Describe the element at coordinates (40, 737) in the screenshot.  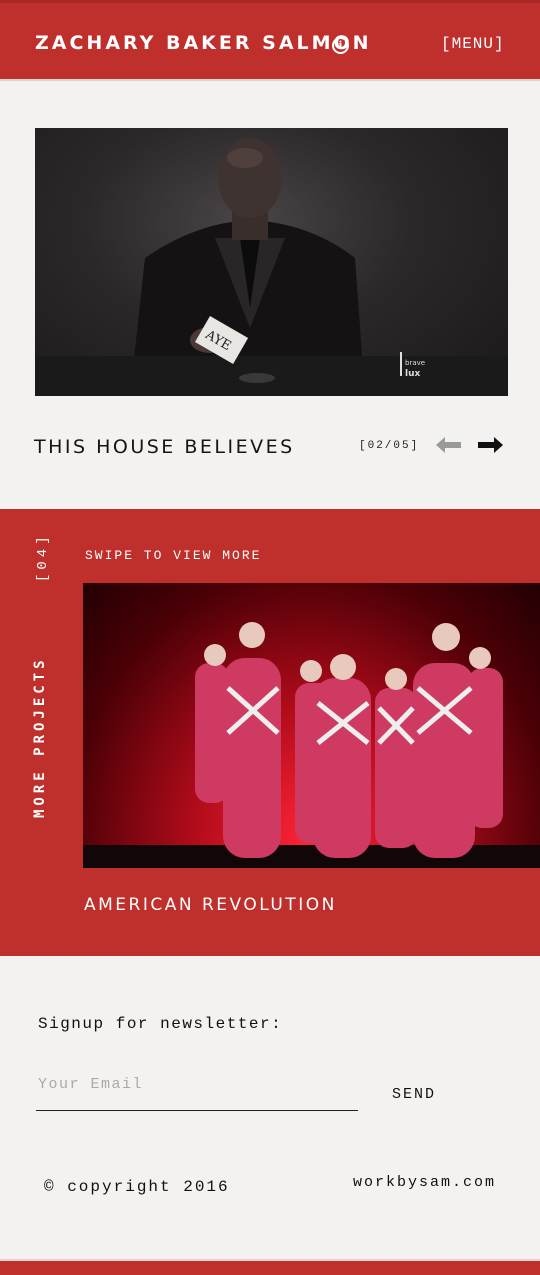
I see `more-projects-label: MORE PROJECTS` at that location.